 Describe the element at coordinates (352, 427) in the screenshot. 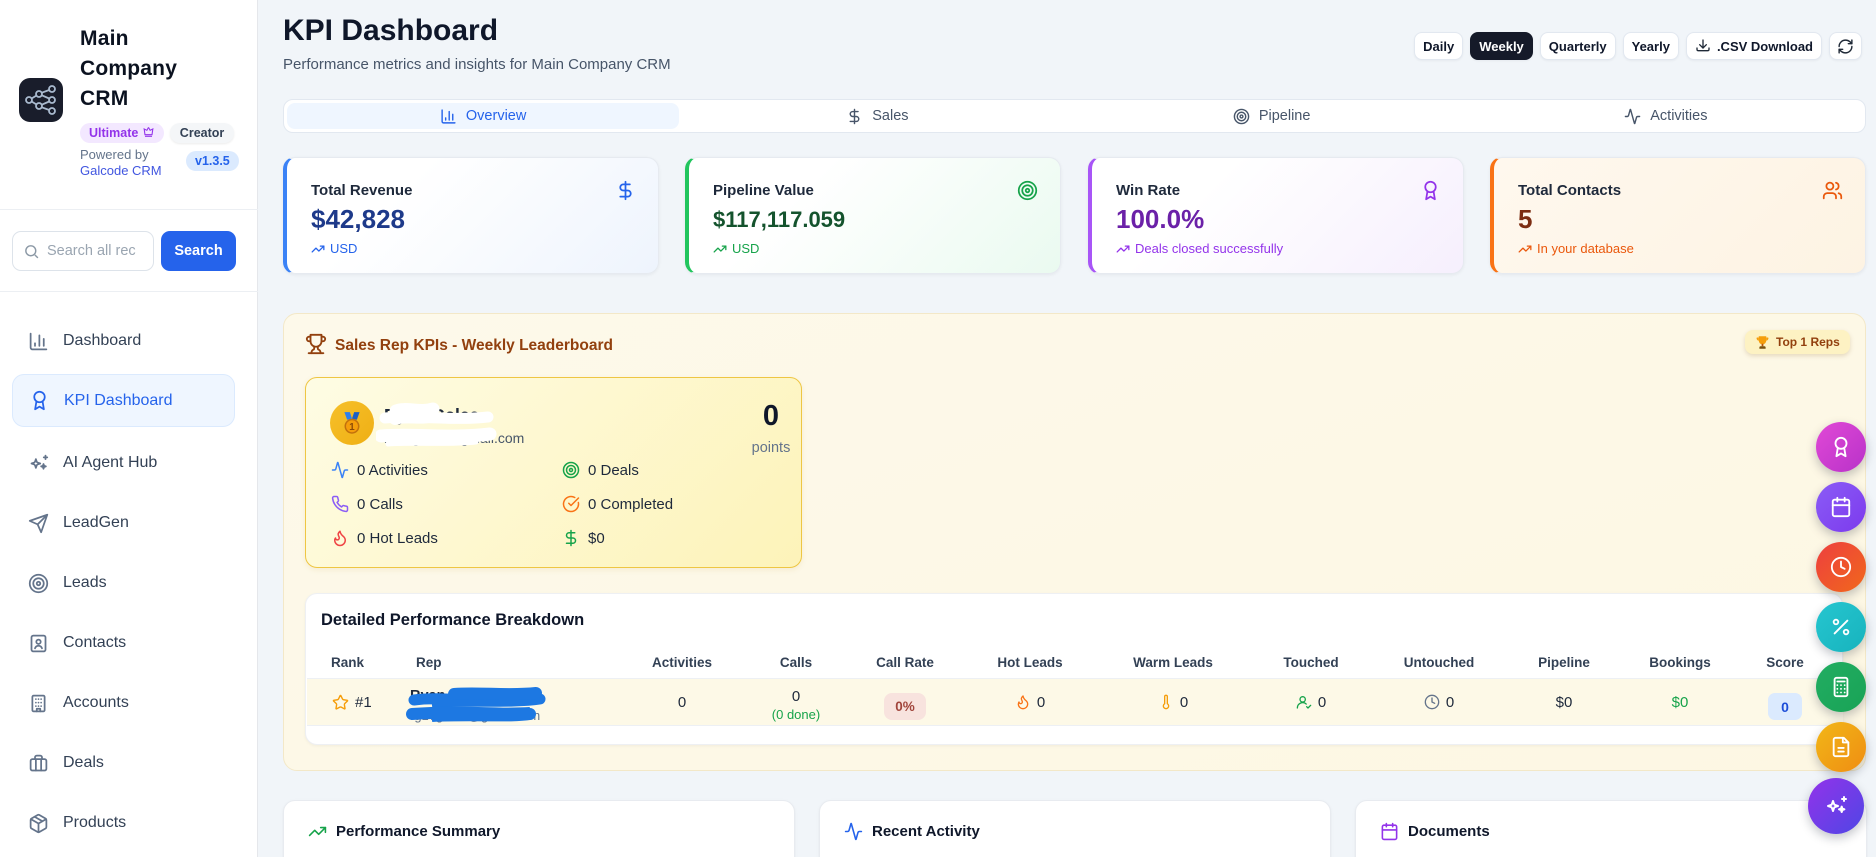

I see `svg-text: 1` at that location.